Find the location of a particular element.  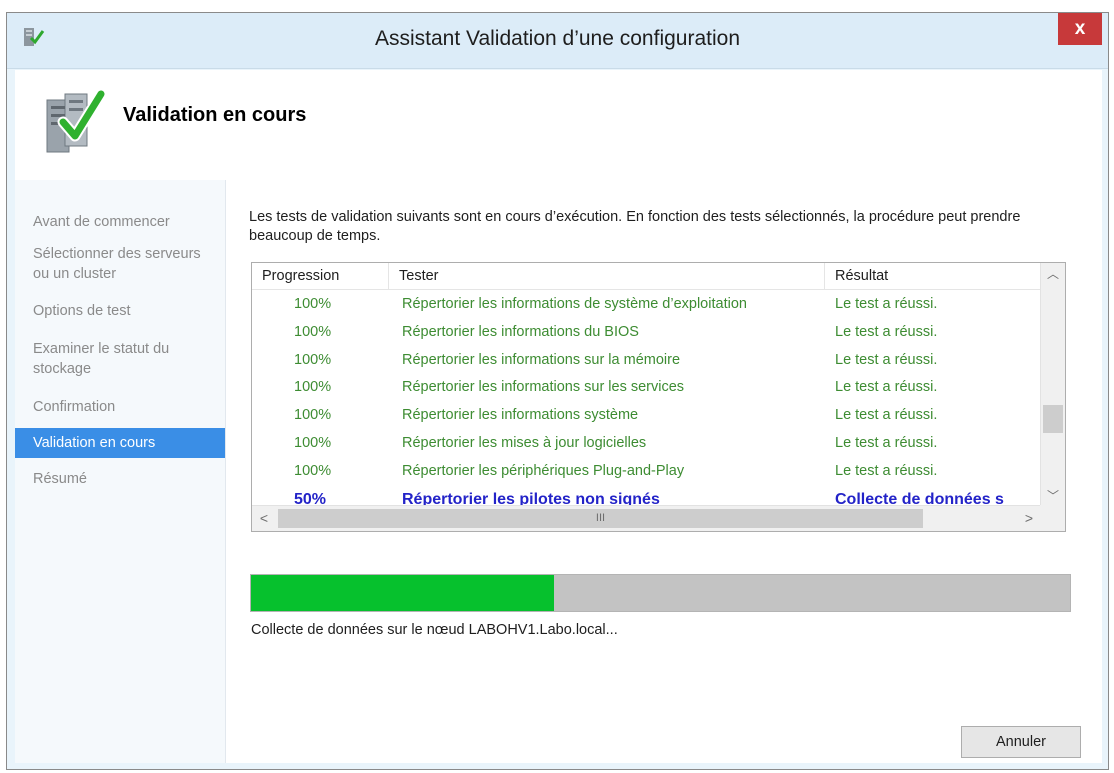

progress-fill is located at coordinates (403, 593).